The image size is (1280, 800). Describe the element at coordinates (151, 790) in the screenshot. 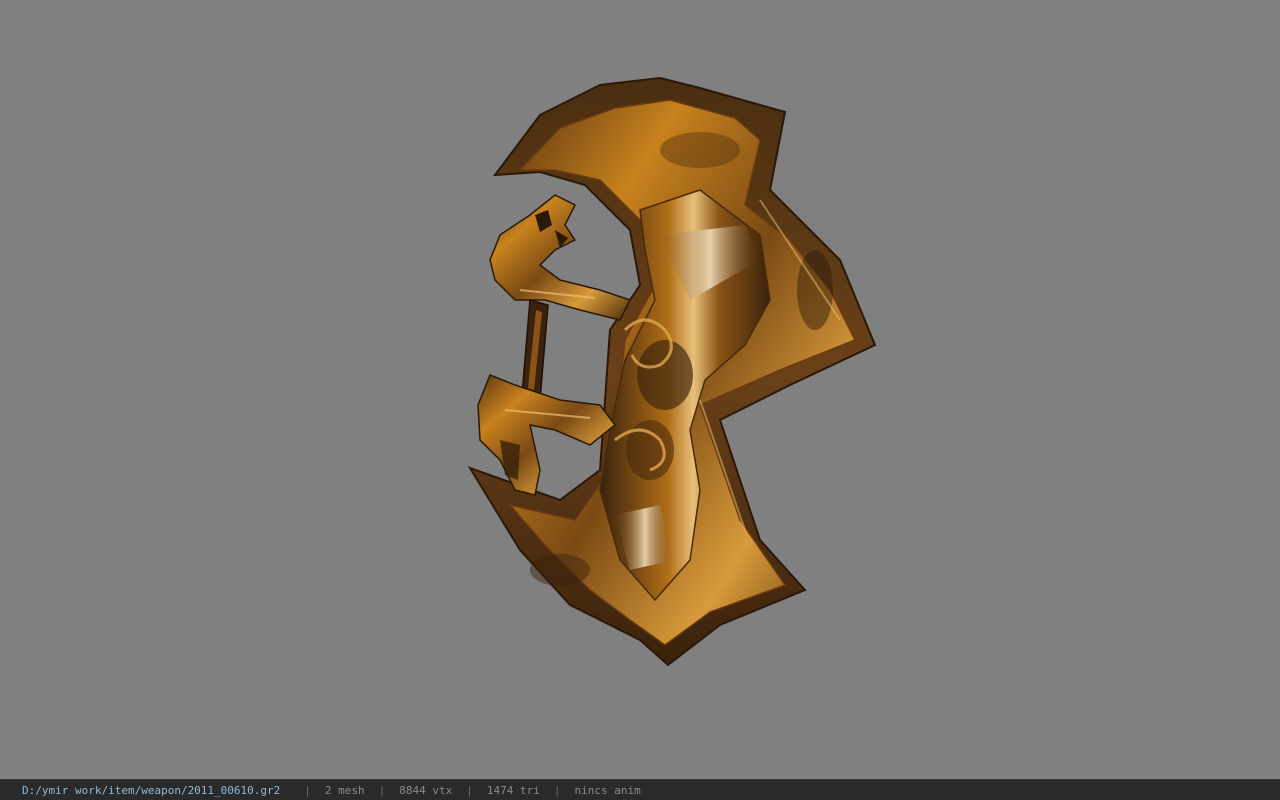

I see `file-path: D:/ymir work/item/weapon/2011_00610.gr2` at that location.